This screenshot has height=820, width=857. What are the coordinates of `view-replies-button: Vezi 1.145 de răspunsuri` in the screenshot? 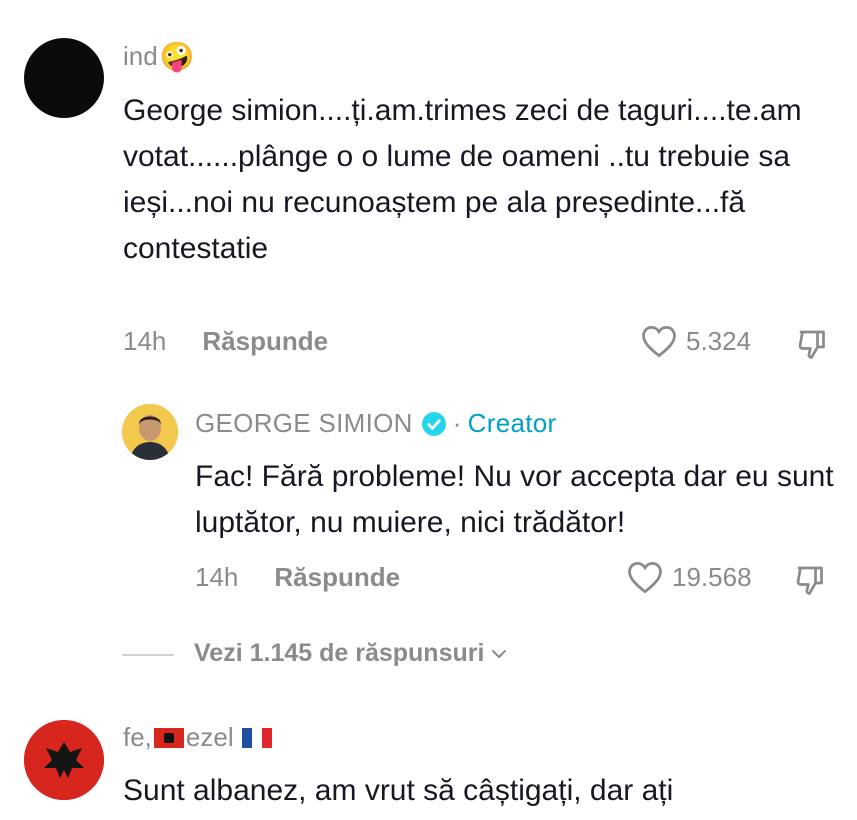 It's located at (351, 653).